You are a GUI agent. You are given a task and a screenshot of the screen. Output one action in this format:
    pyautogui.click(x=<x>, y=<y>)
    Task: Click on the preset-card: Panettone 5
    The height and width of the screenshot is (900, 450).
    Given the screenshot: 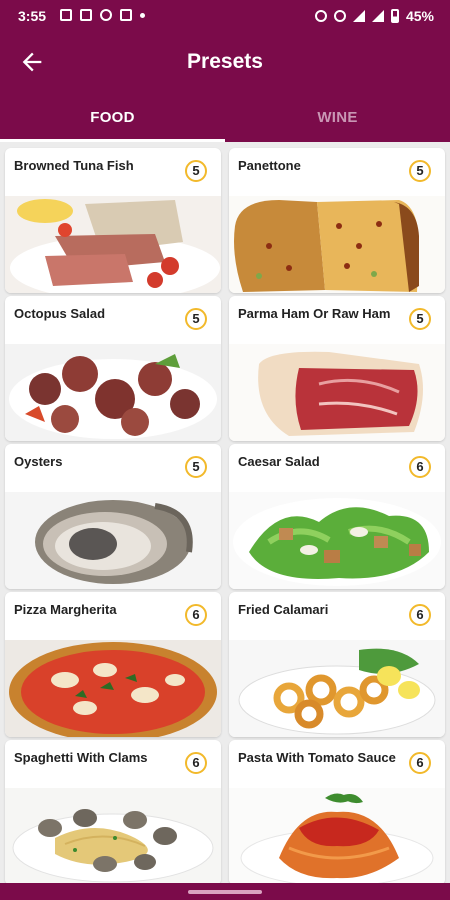 What is the action you would take?
    pyautogui.click(x=337, y=220)
    